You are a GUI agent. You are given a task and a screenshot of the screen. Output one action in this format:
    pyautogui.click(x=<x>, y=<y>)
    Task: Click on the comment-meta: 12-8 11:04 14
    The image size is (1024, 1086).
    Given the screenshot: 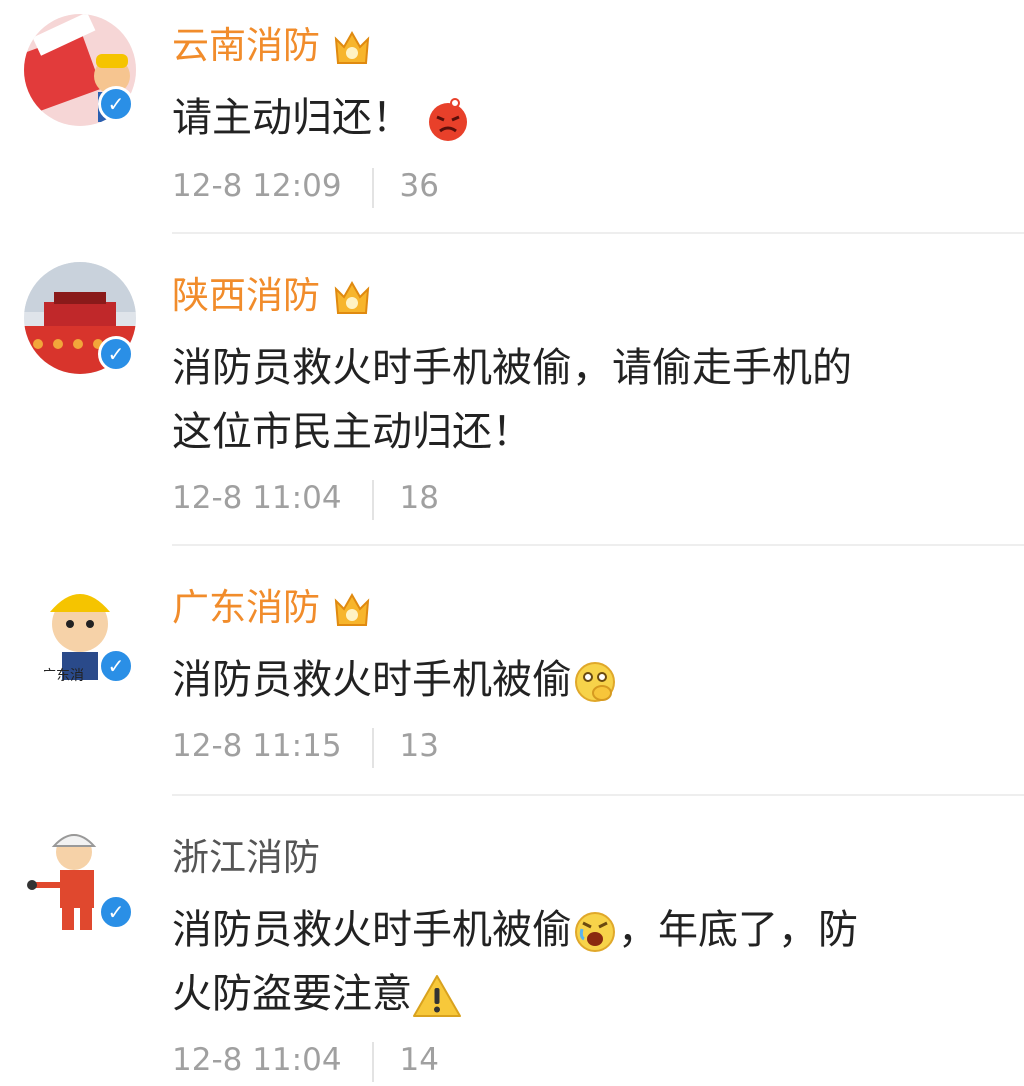 What is the action you would take?
    pyautogui.click(x=305, y=1061)
    